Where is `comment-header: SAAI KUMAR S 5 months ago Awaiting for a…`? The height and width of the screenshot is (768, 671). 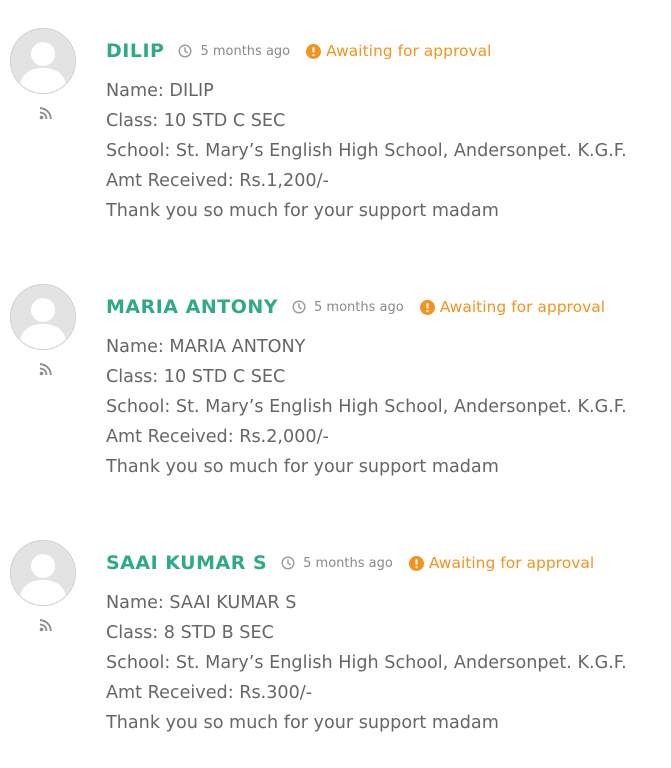 comment-header: SAAI KUMAR S 5 months ago Awaiting for a… is located at coordinates (350, 563).